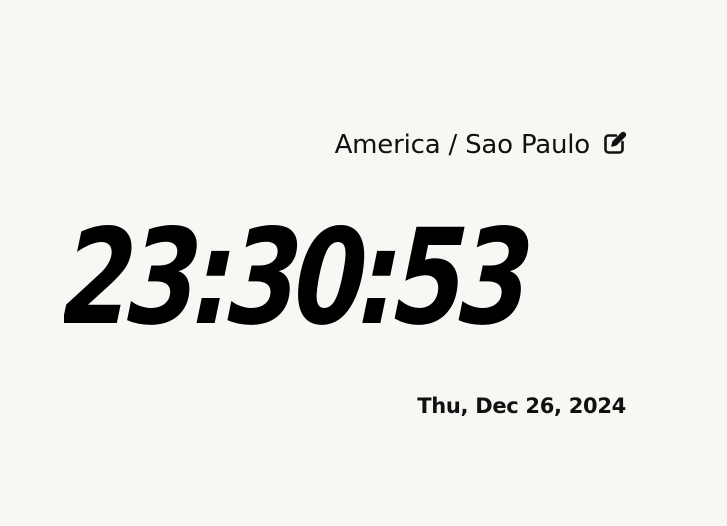  I want to click on timezone-selector: America / Sao Paulo, so click(481, 145).